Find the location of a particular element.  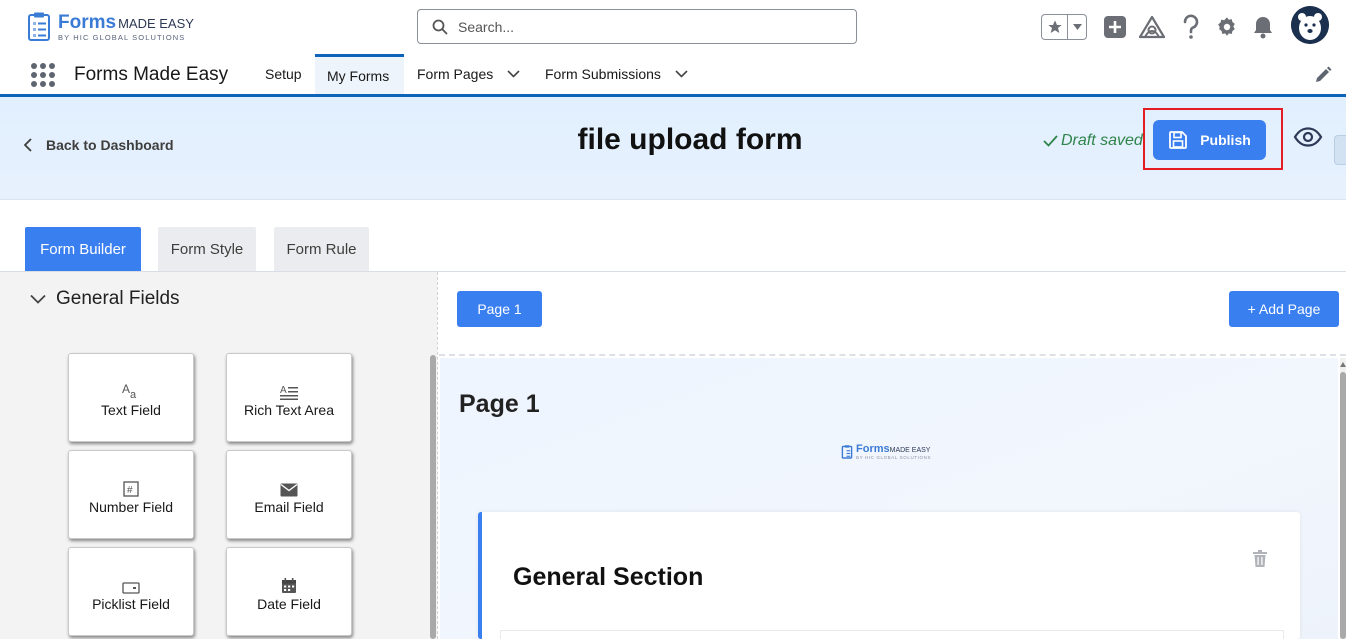

search-input is located at coordinates (648, 26).